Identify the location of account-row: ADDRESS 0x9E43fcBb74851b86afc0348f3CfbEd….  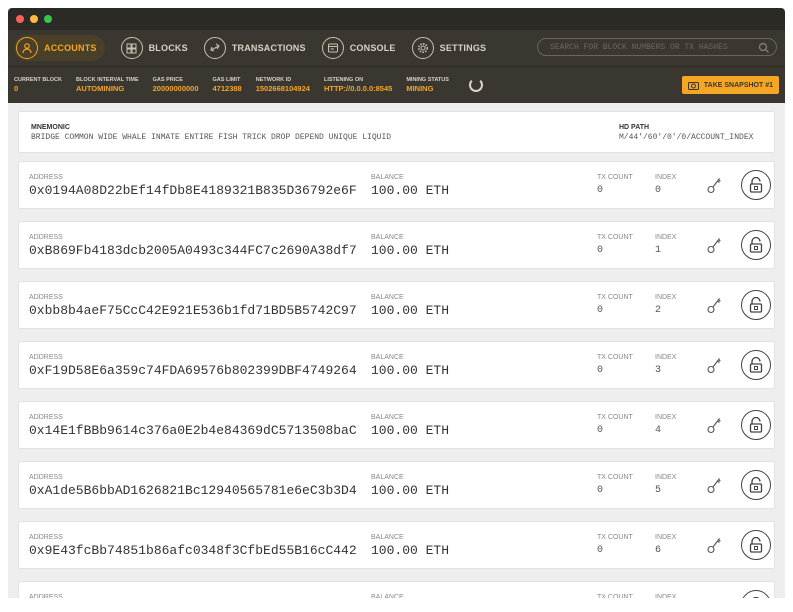
(396, 545).